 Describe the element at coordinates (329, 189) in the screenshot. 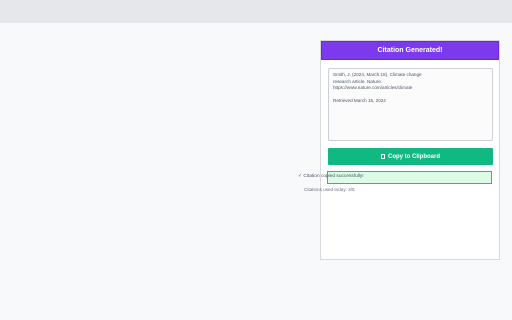

I see `usage-counter: Citations used today: 3/5` at that location.